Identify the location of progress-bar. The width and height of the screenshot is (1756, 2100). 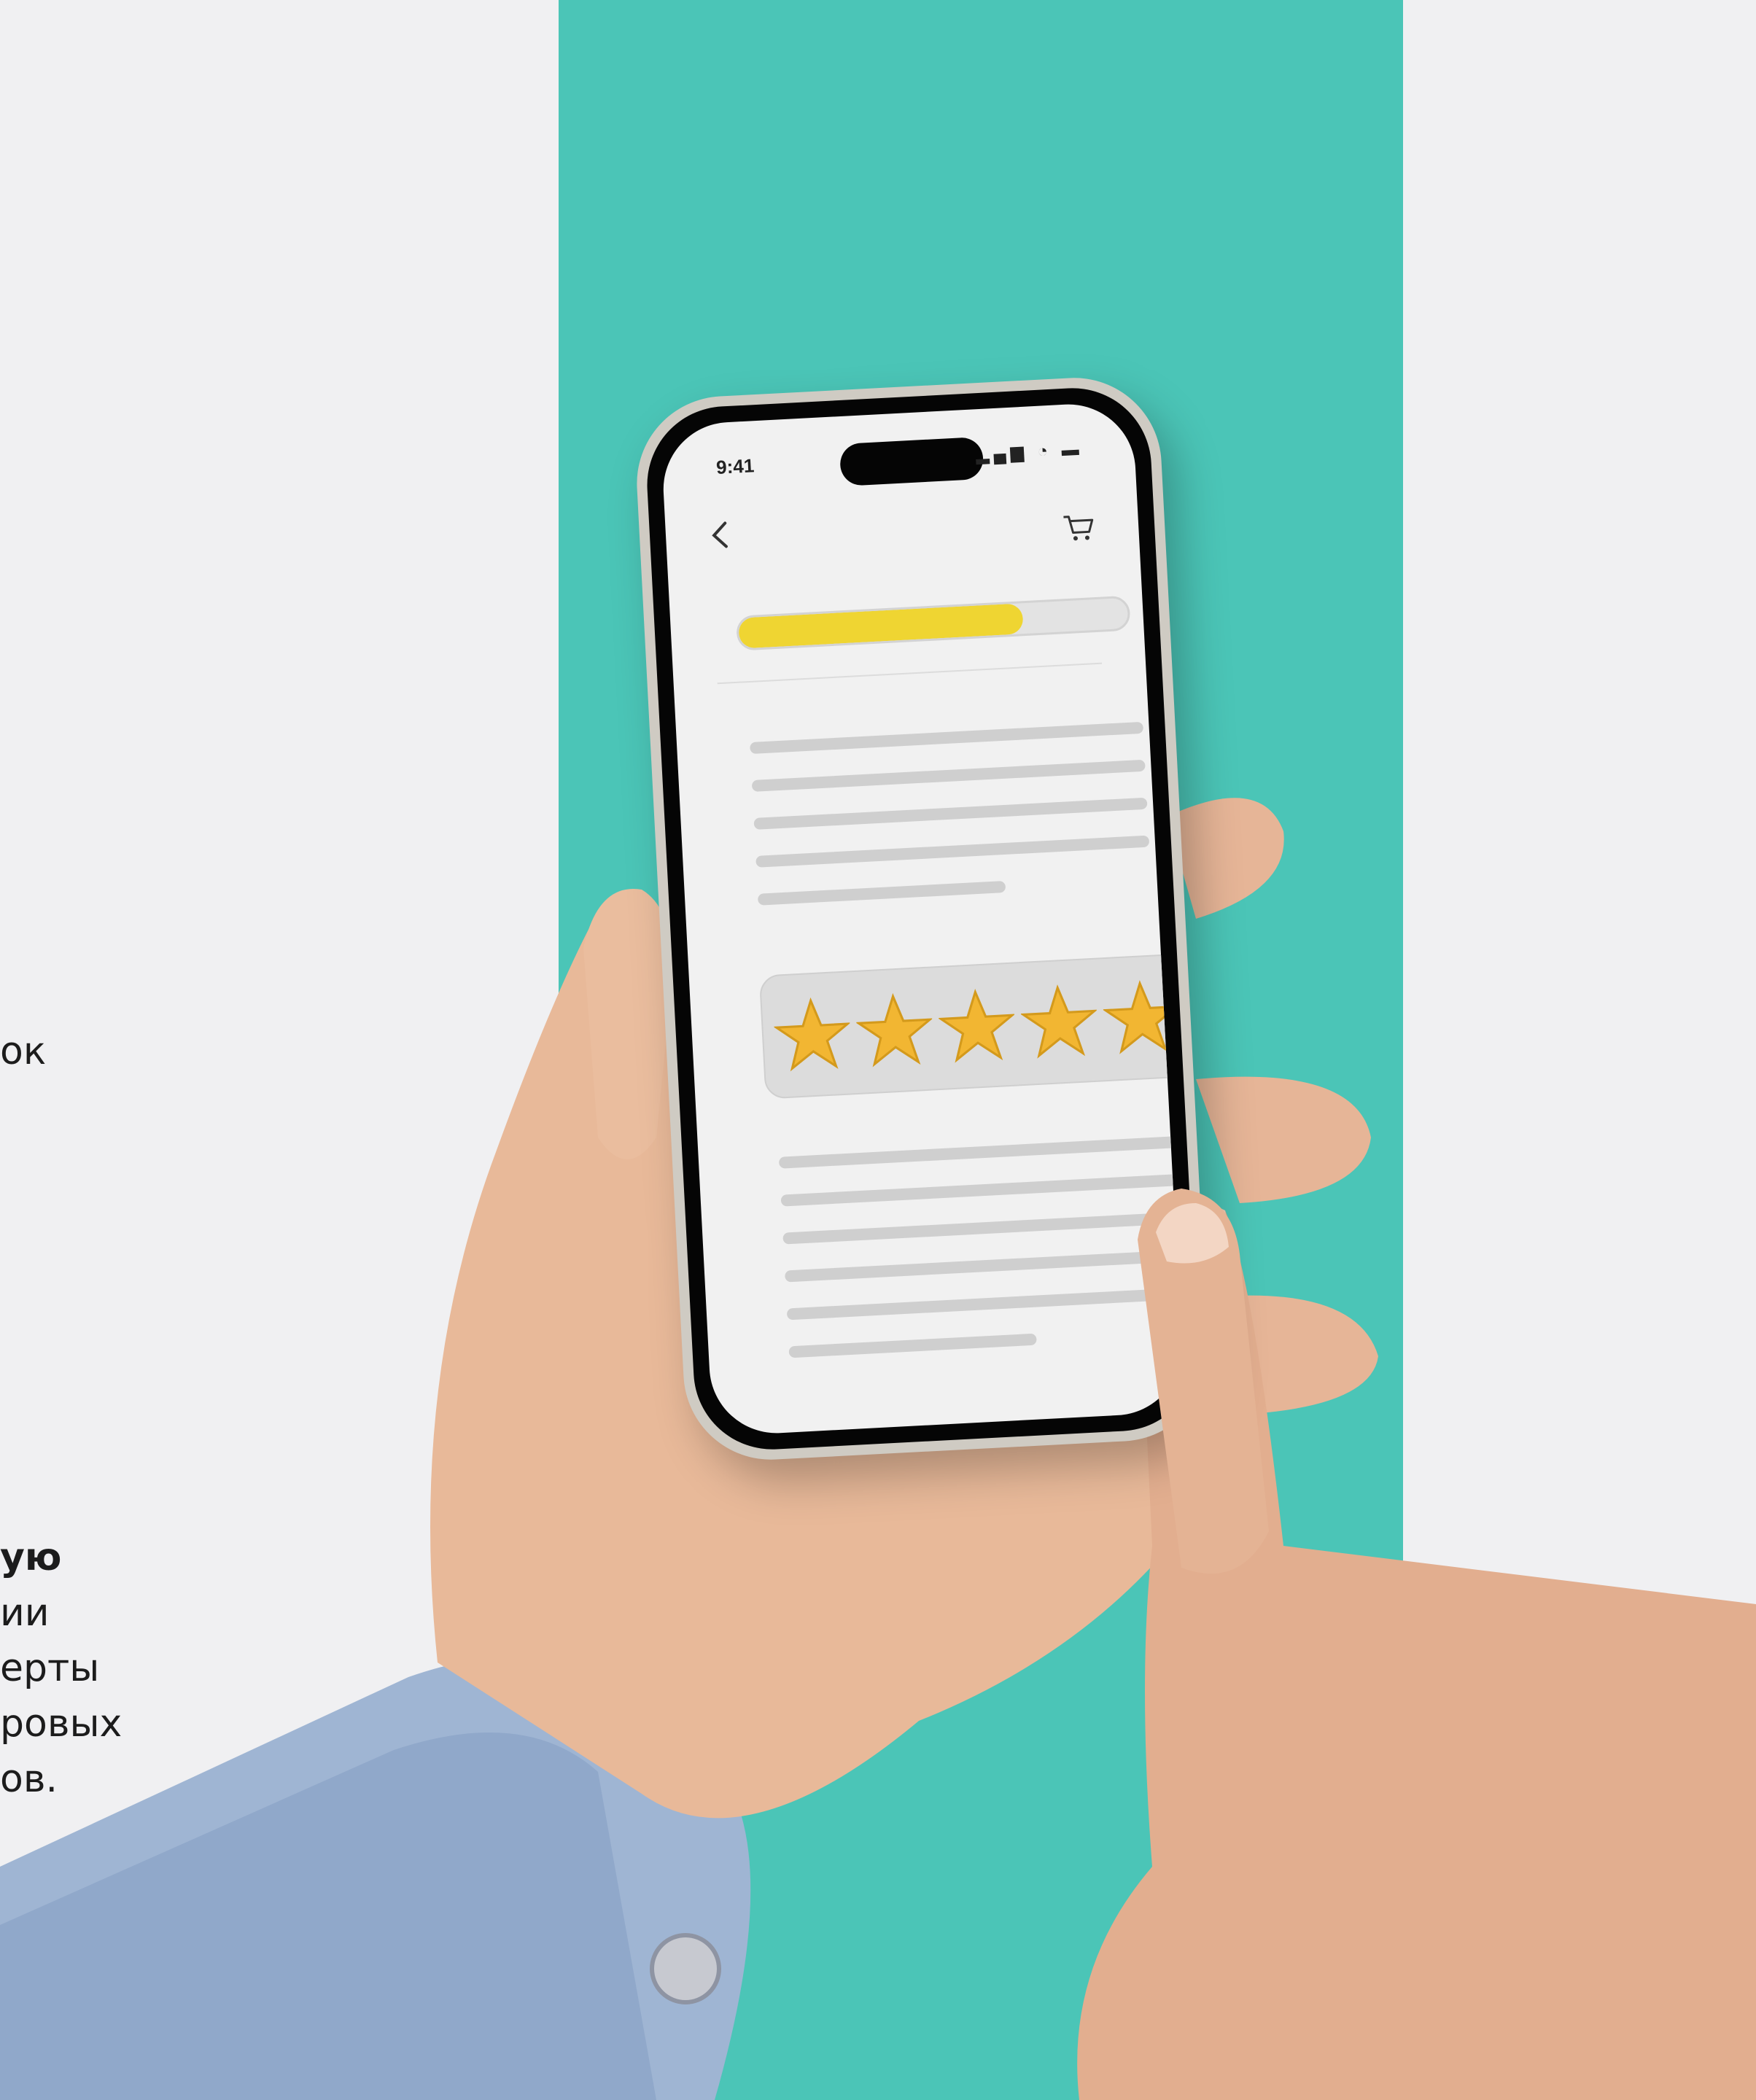
(933, 623).